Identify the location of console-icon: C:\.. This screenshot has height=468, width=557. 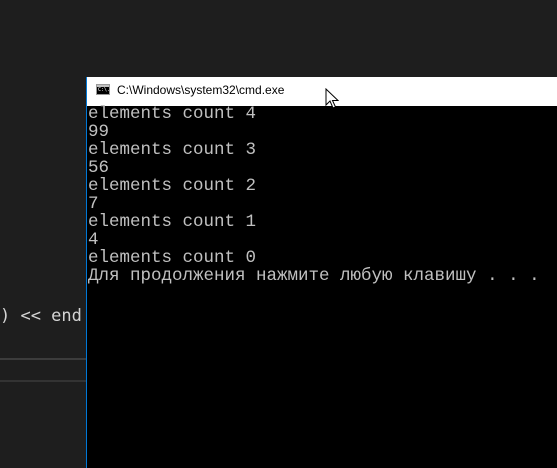
(103, 89).